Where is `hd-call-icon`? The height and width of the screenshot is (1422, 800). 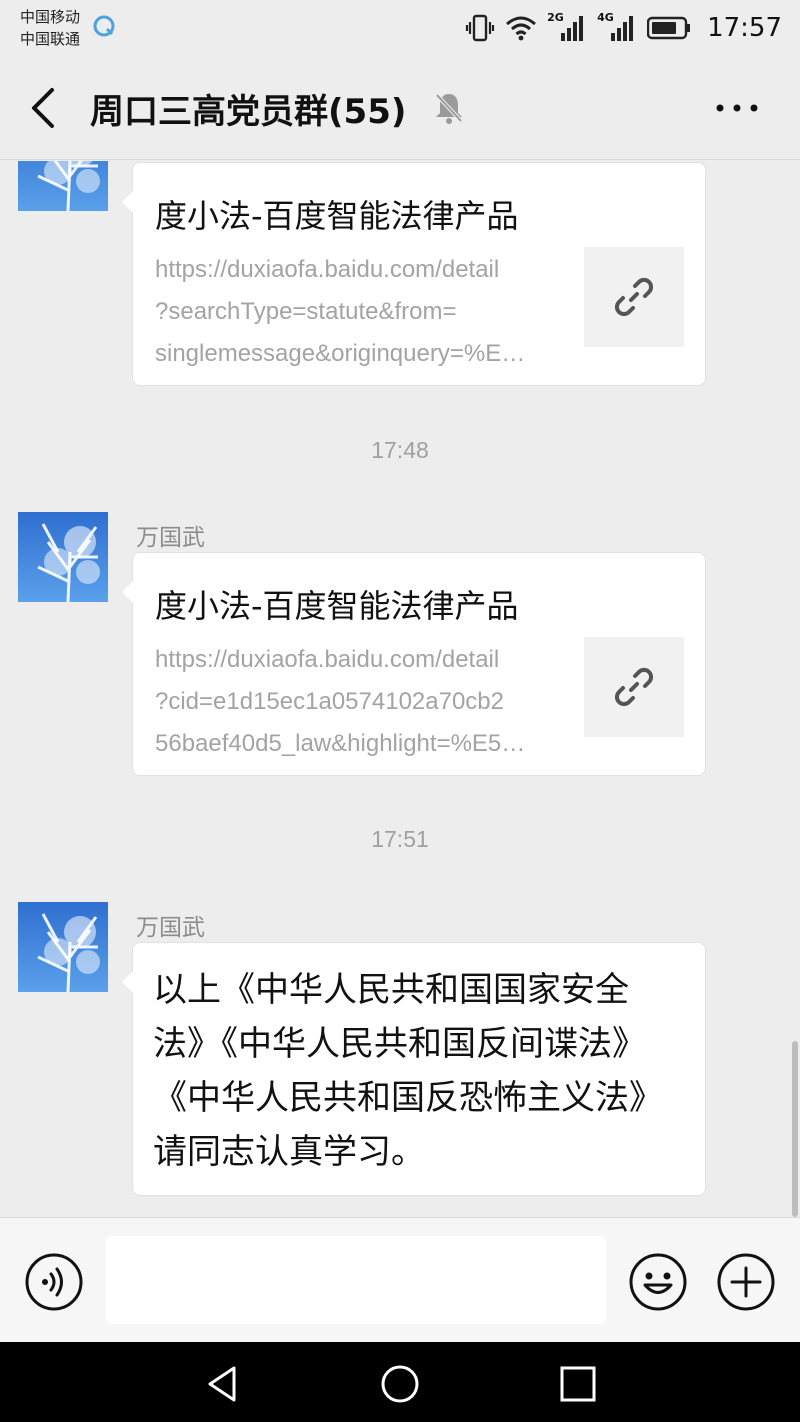
hd-call-icon is located at coordinates (104, 26).